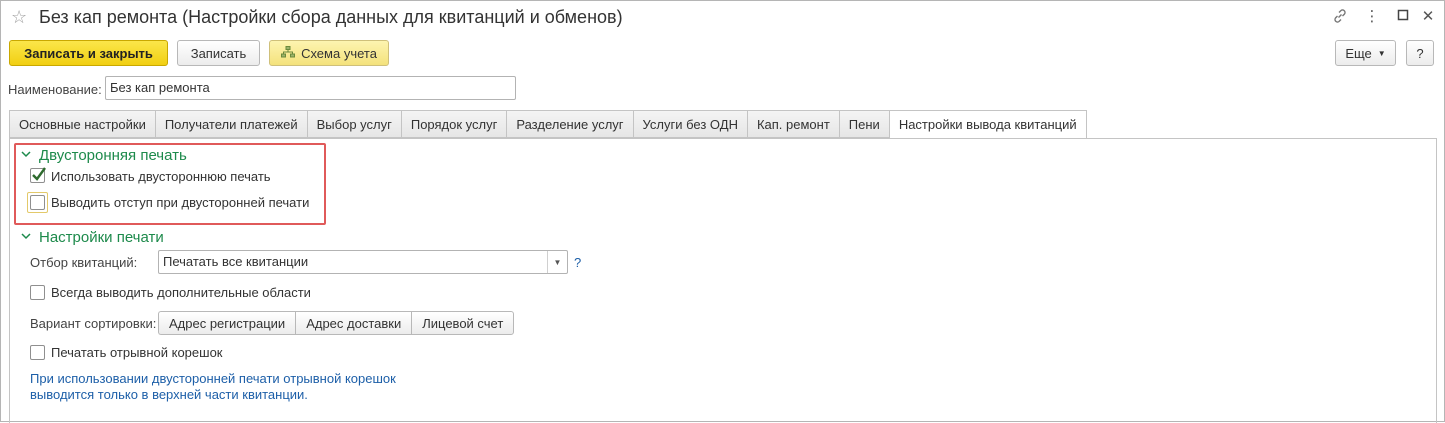  I want to click on duplex-group-title: Двусторонняя печать, so click(113, 155).